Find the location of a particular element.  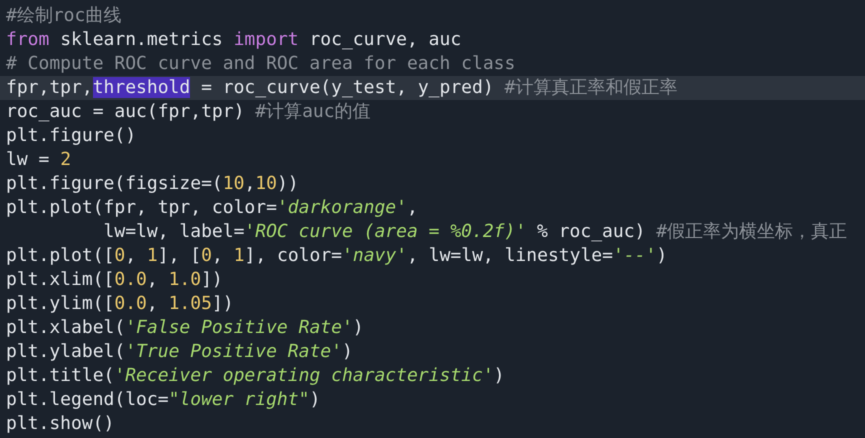

code-line: lw=lw, label='ROC curve (area = %0.2f)' % roc_auc) #假正率为横坐标，真正 is located at coordinates (475, 232).